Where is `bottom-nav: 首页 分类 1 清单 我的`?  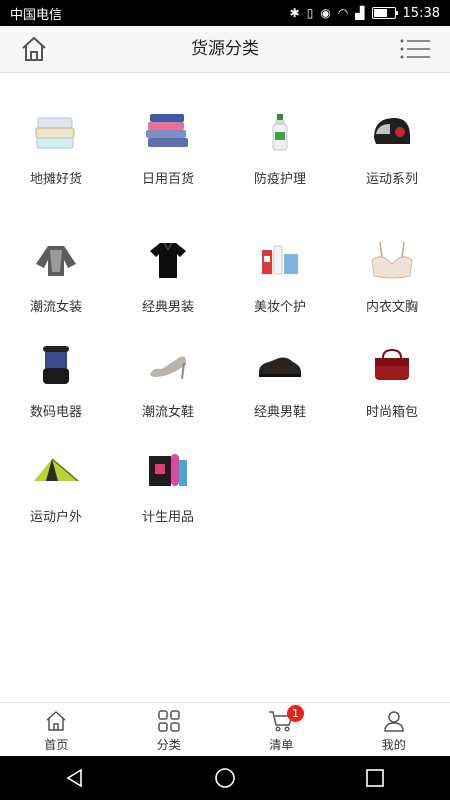
bottom-nav: 首页 分类 1 清单 我的 is located at coordinates (225, 729).